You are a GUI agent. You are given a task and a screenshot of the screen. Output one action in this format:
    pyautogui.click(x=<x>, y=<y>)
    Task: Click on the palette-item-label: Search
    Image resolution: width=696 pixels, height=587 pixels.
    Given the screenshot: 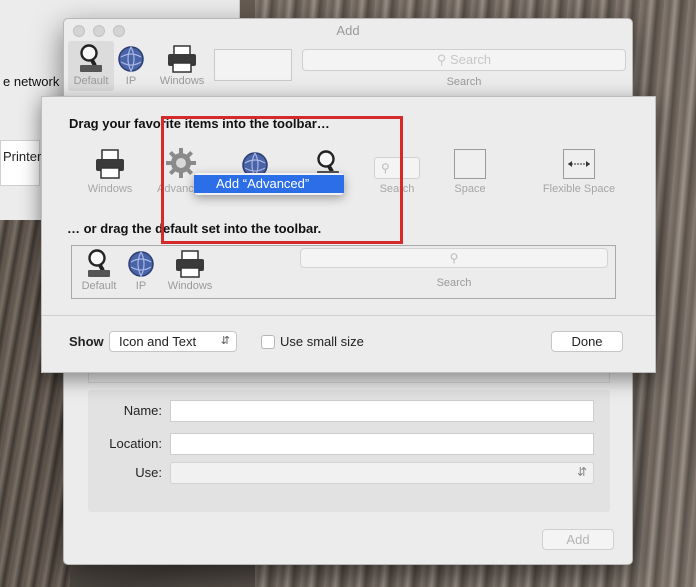 What is the action you would take?
    pyautogui.click(x=397, y=189)
    